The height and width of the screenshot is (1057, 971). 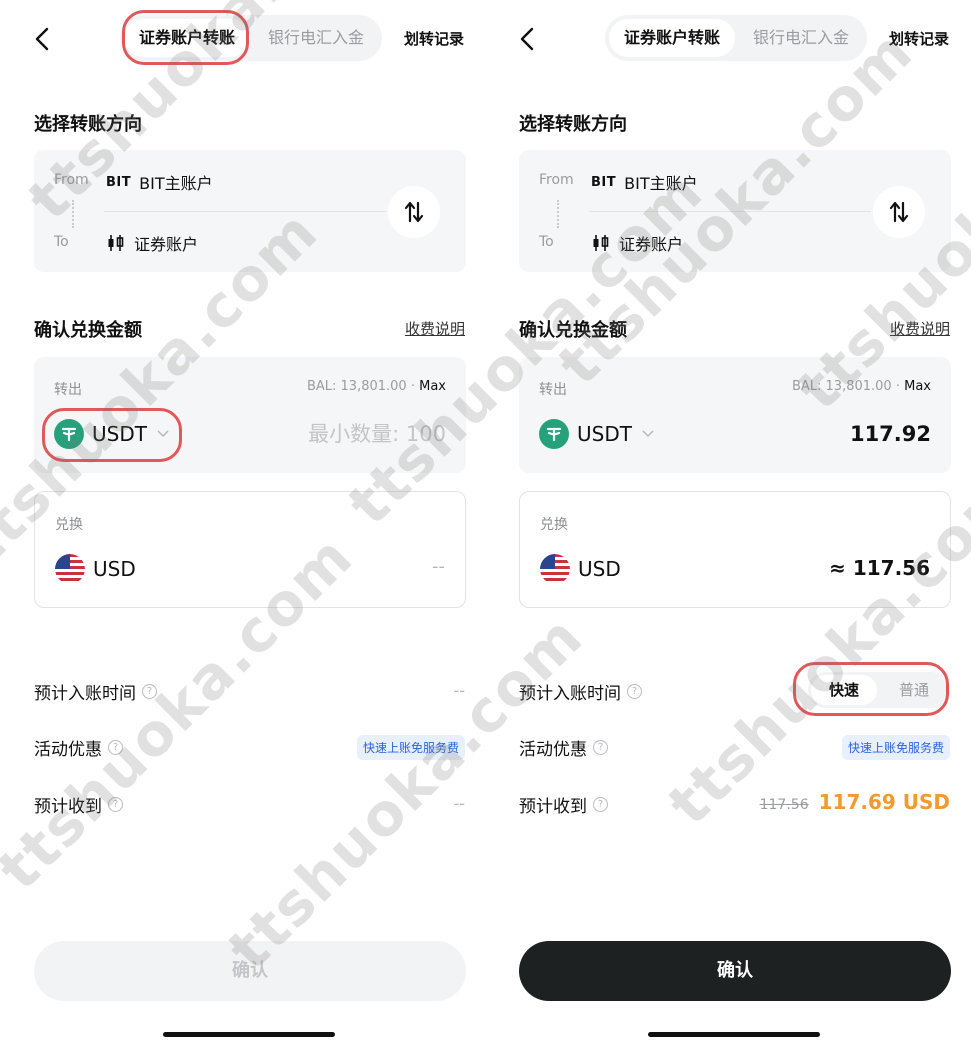 What do you see at coordinates (438, 566) in the screenshot?
I see `exchange-value: --` at bounding box center [438, 566].